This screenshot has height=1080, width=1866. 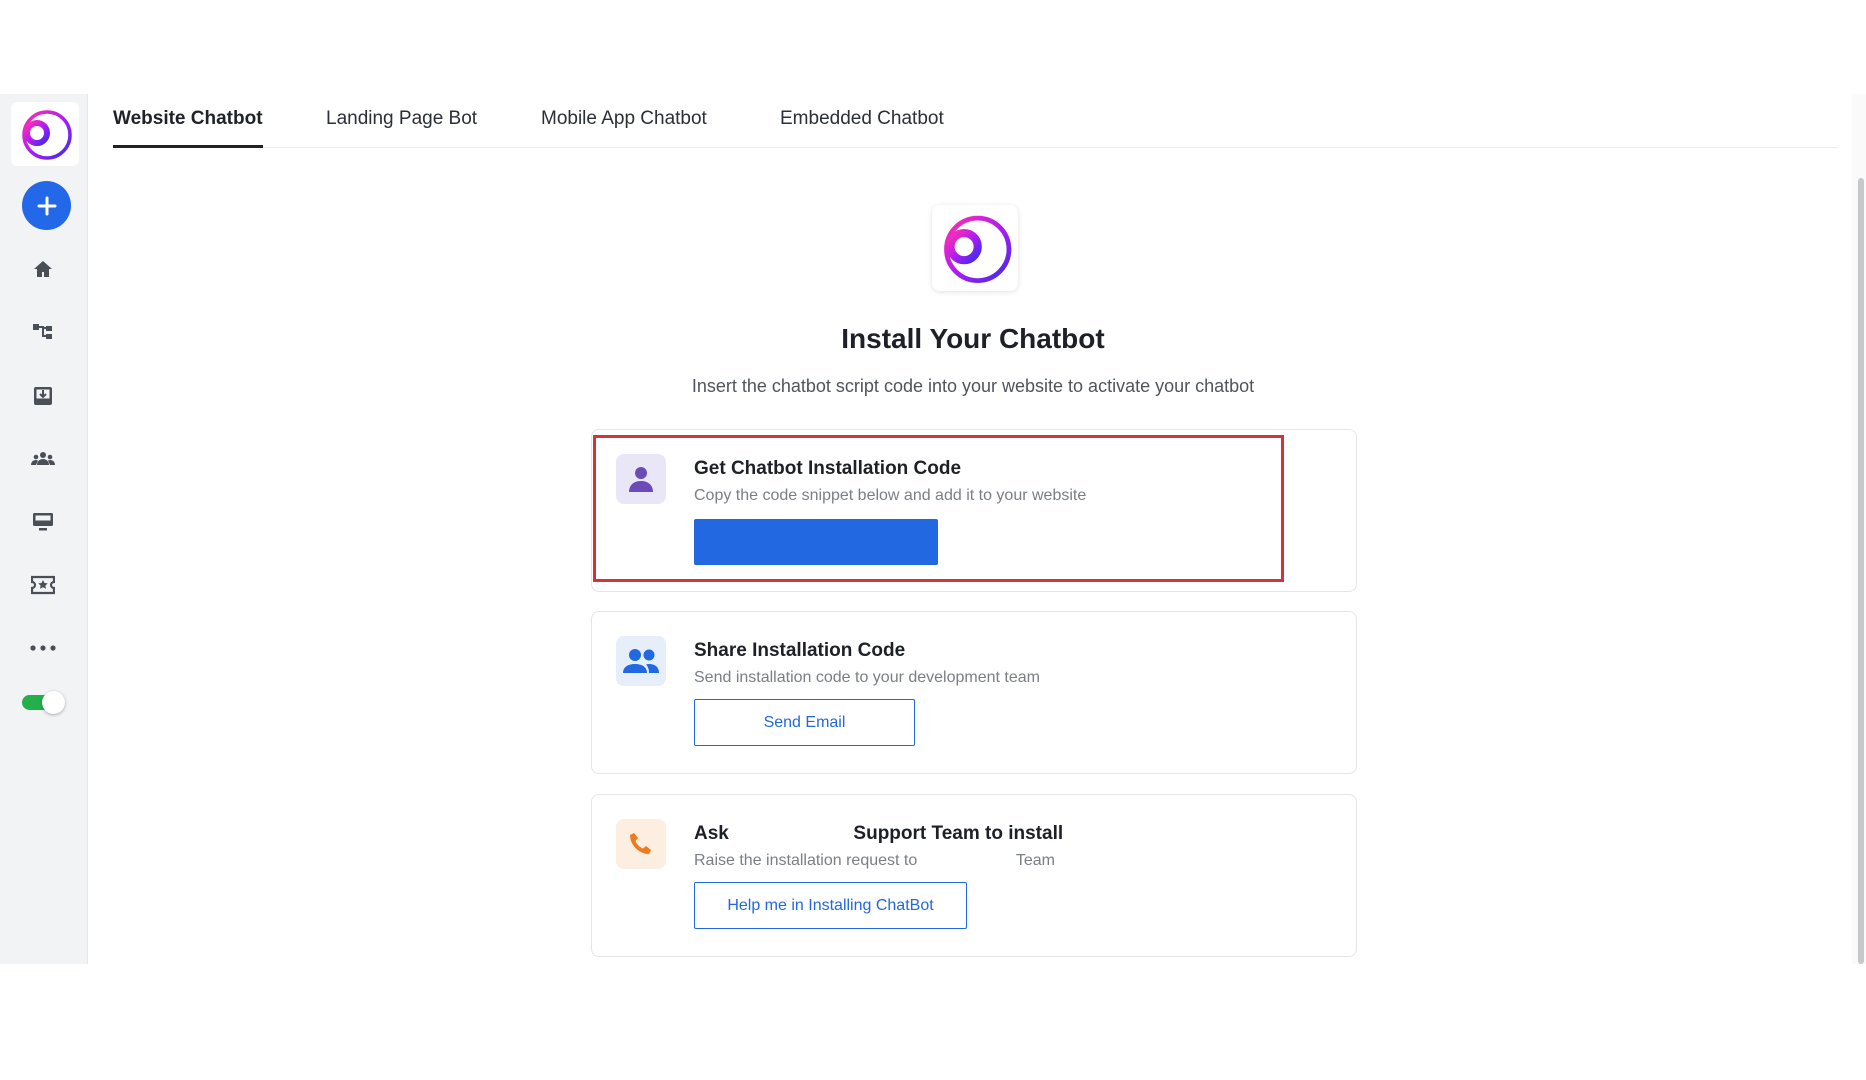 I want to click on chatbot-logo, so click(x=975, y=248).